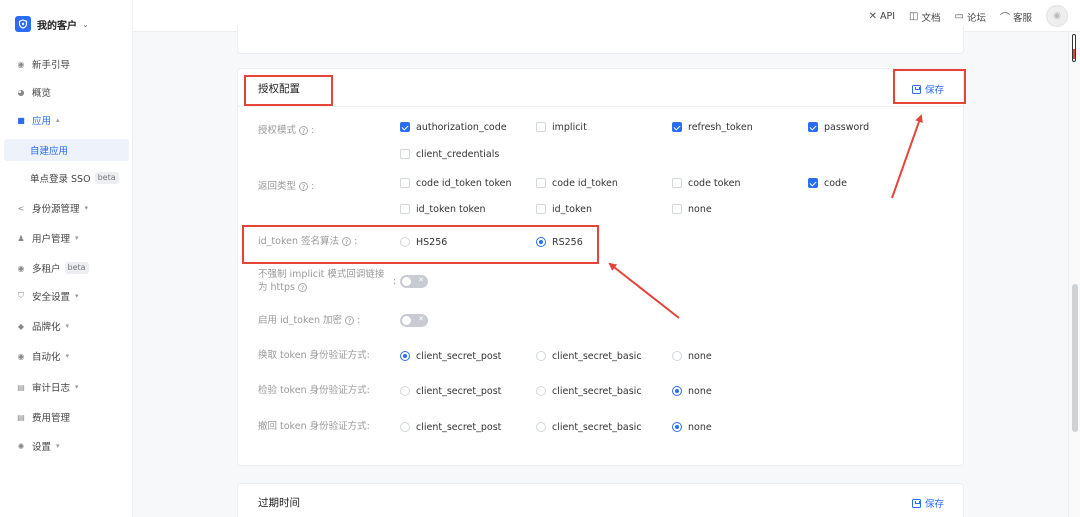 Image resolution: width=1080 pixels, height=517 pixels. Describe the element at coordinates (21, 268) in the screenshot. I see `tenant-icon: ◉` at that location.